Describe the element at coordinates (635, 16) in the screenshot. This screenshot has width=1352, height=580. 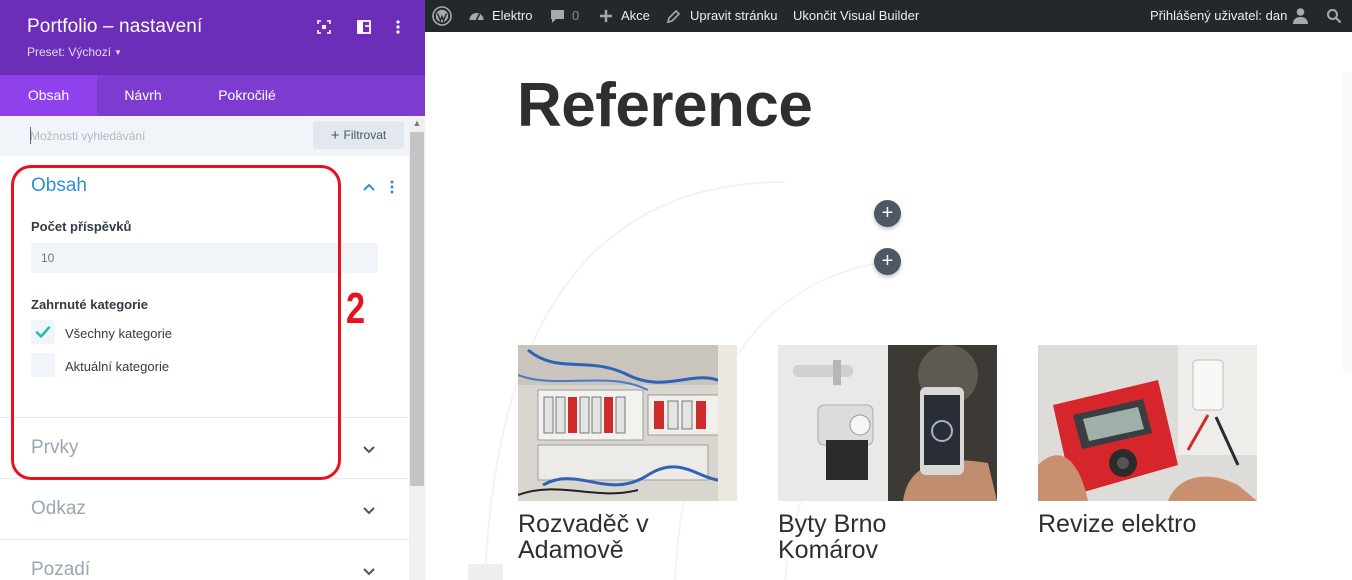
I see `new-item-link: Akce` at that location.